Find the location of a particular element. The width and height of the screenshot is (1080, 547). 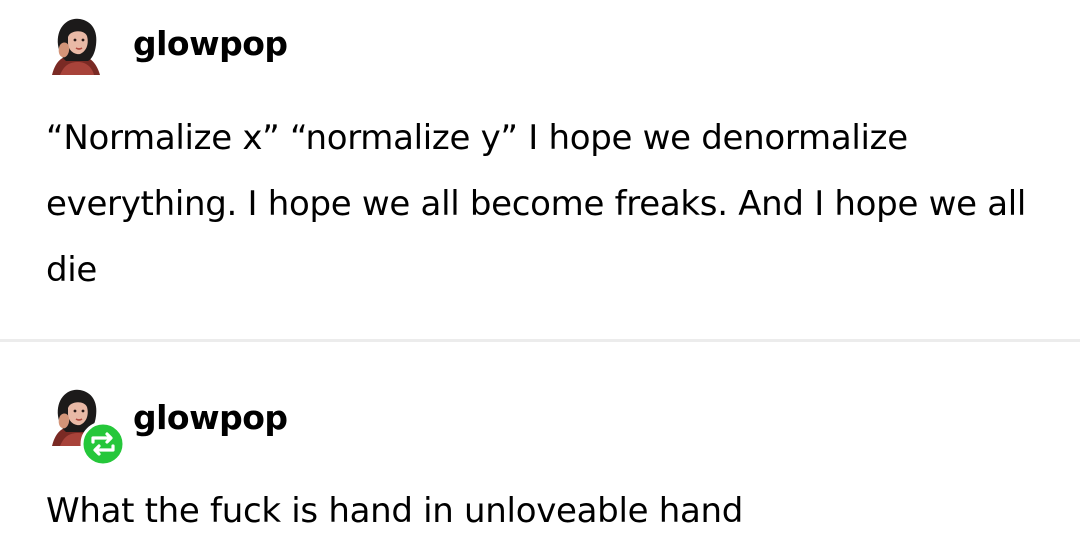

post-body-text: What the fuck is hand in unloveable hand is located at coordinates (395, 511).